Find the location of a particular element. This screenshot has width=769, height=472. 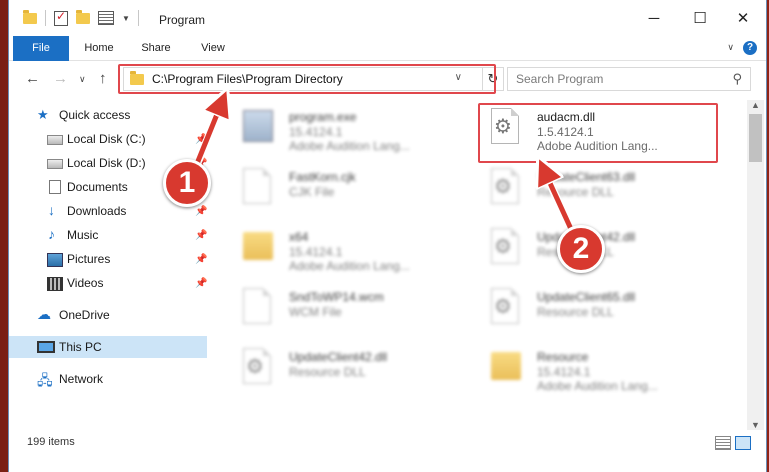

exe-icon is located at coordinates (258, 128).